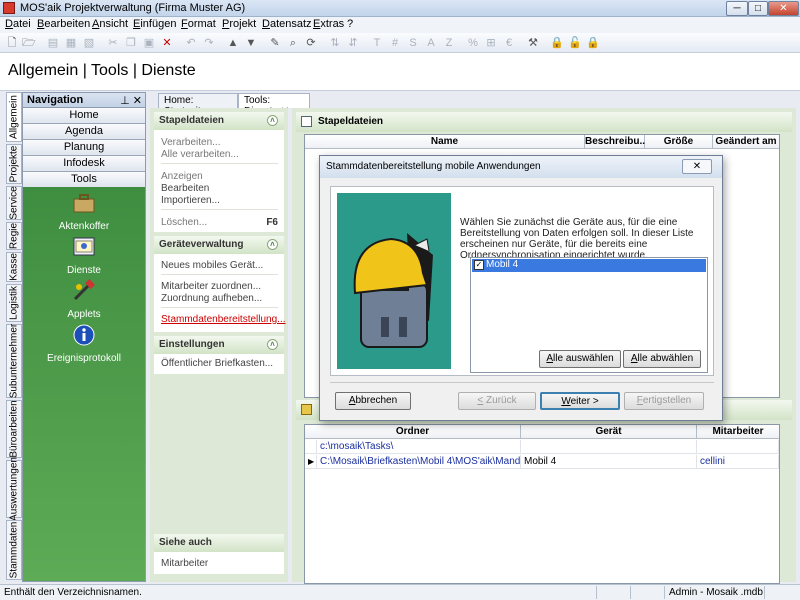 This screenshot has width=800, height=600. What do you see at coordinates (14, 203) in the screenshot?
I see `vtab-service: Service` at bounding box center [14, 203].